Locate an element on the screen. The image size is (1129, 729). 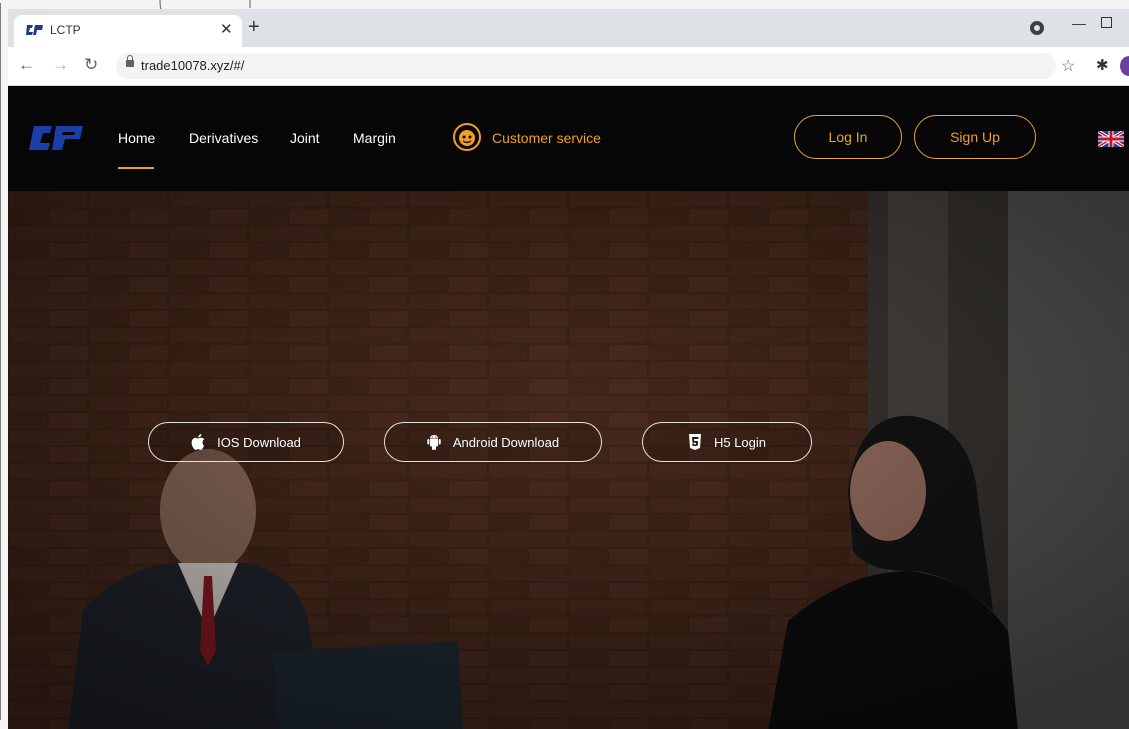
ios-download-button: IOS Download is located at coordinates (246, 442).